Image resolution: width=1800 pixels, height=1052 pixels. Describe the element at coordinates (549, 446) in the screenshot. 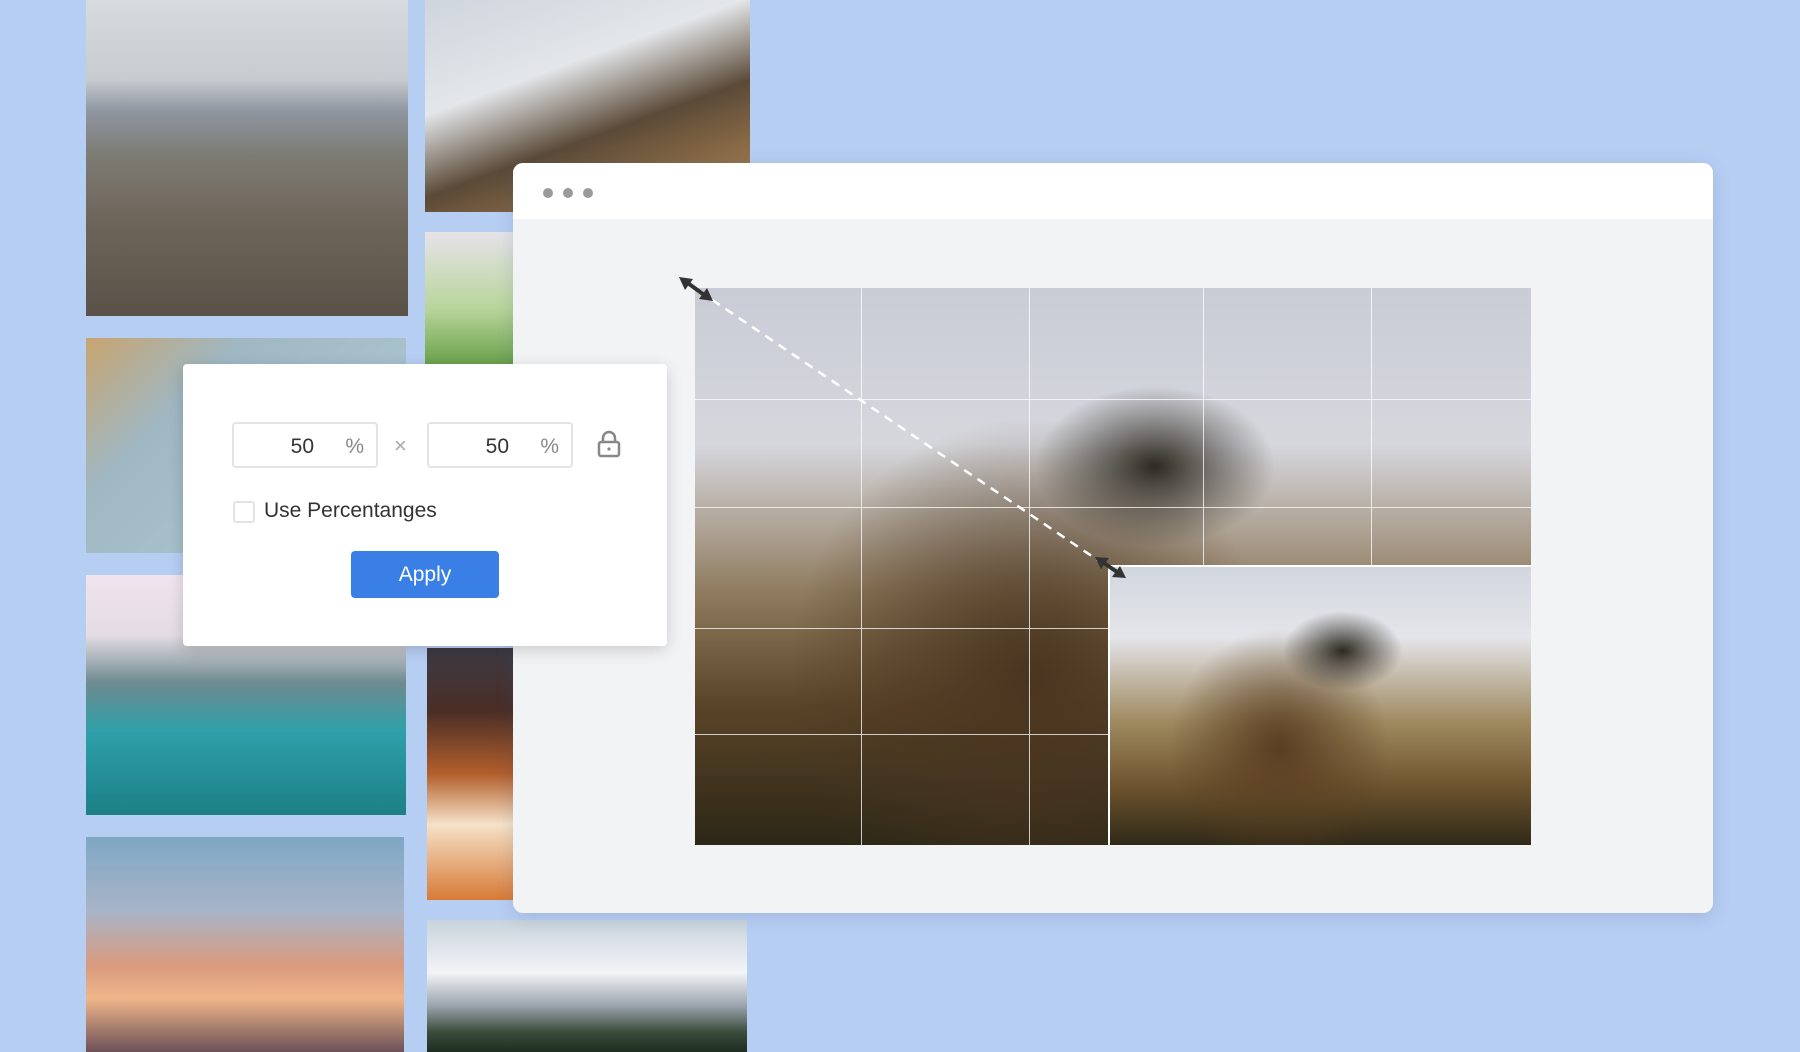

I see `height-unit: %` at that location.